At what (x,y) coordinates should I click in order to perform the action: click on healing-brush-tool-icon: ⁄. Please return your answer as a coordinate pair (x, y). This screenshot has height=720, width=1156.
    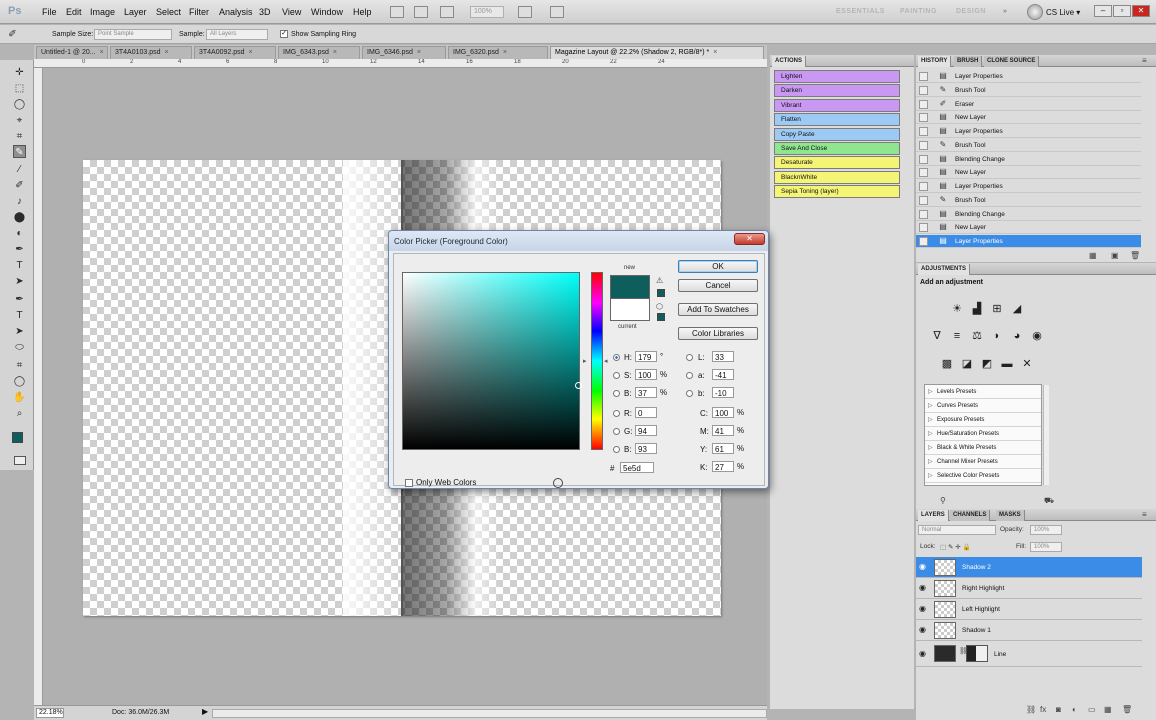
    Looking at the image, I should click on (19, 169).